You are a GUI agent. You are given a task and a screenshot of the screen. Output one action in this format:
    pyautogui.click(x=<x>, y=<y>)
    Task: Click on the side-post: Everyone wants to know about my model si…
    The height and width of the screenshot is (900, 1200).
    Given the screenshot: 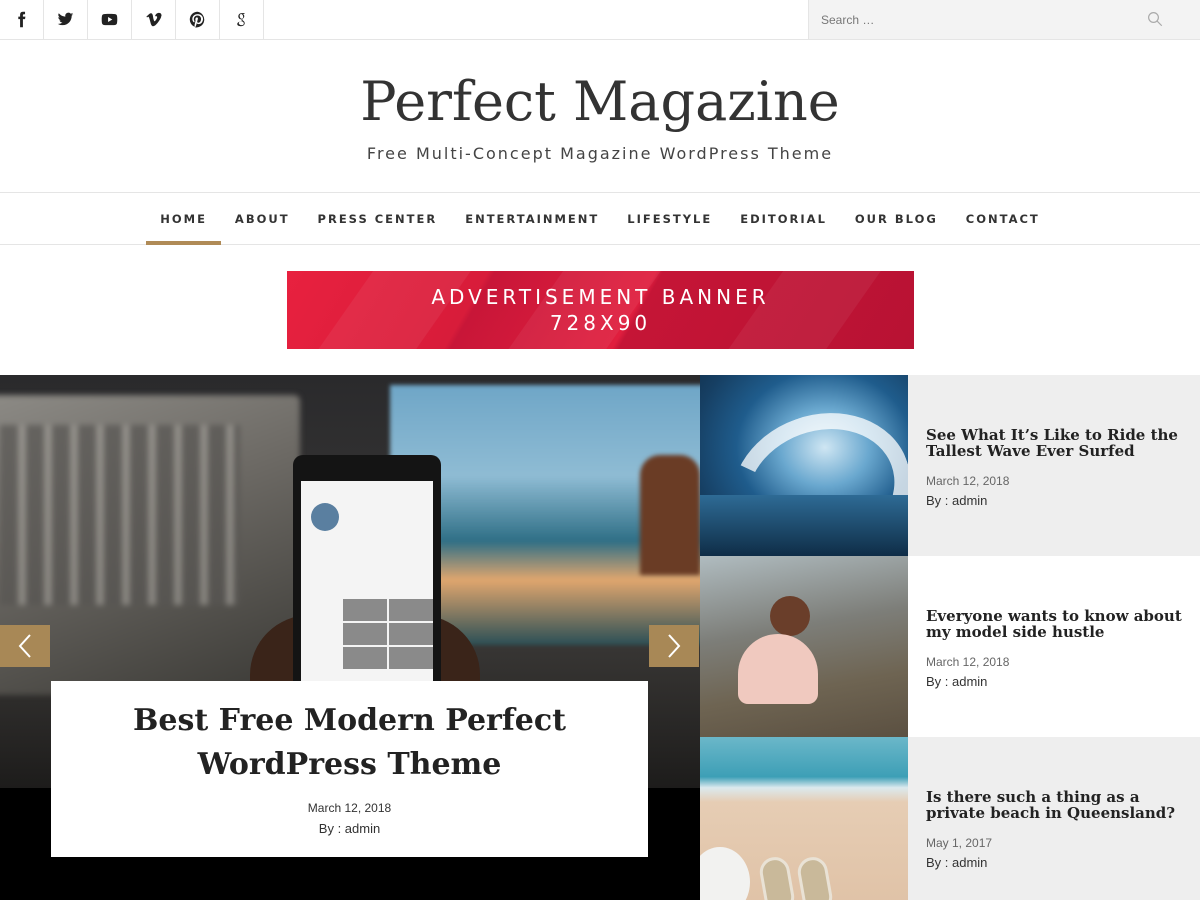 What is the action you would take?
    pyautogui.click(x=950, y=646)
    